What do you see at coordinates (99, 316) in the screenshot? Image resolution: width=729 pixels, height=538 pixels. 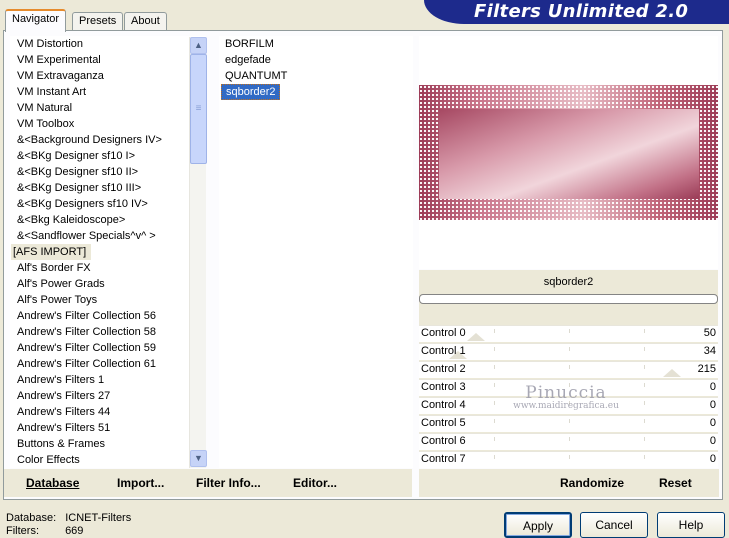 I see `category-item: Andrew's Filter Collection 56` at bounding box center [99, 316].